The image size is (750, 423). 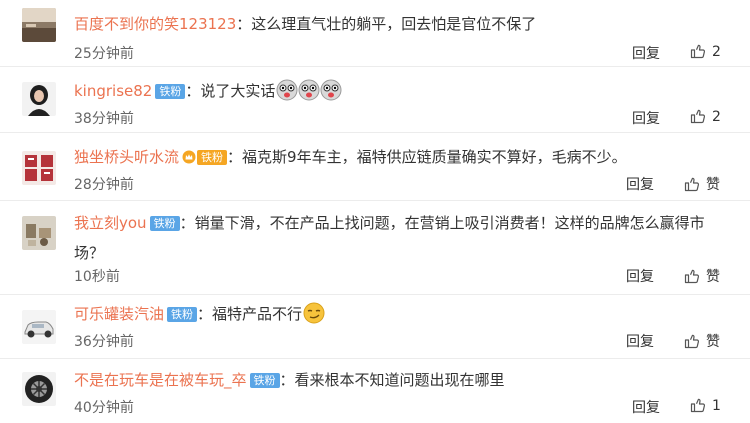 I want to click on comment-text: 看来根本不知道问题出现在哪里, so click(x=399, y=380).